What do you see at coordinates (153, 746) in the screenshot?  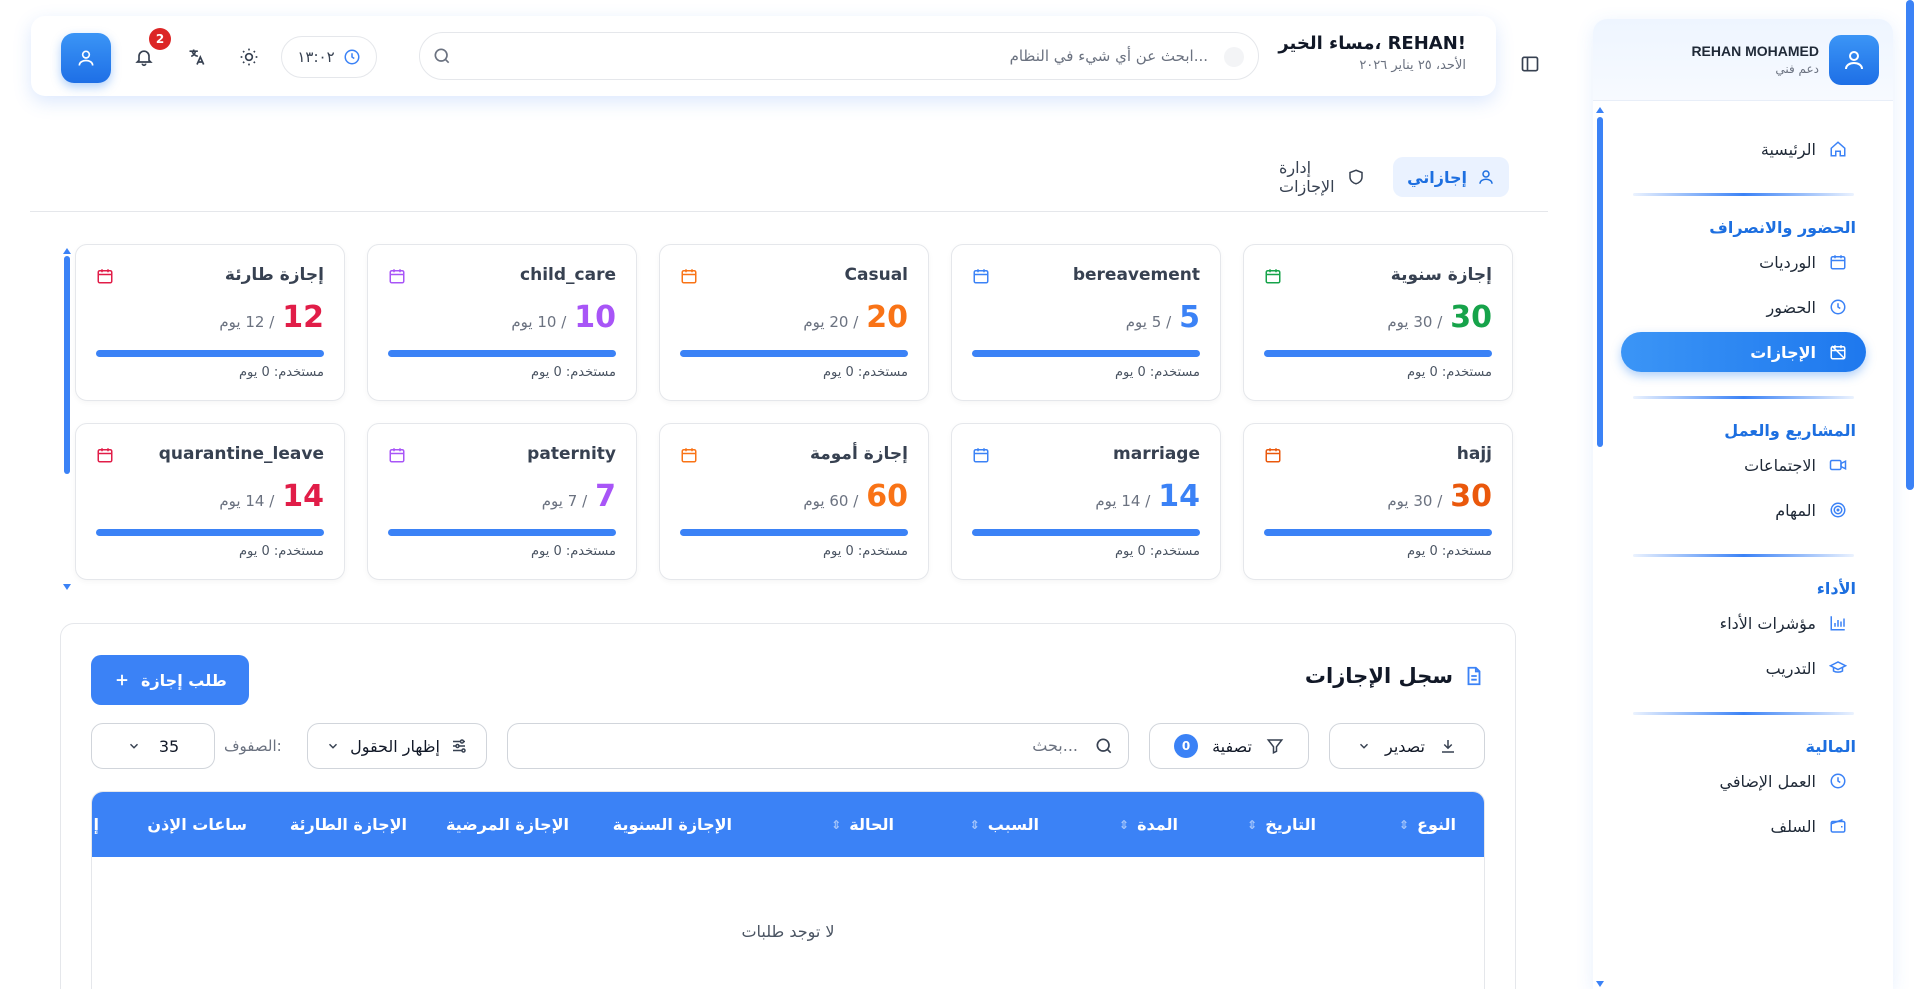 I see `rows-per-page-select: 35` at bounding box center [153, 746].